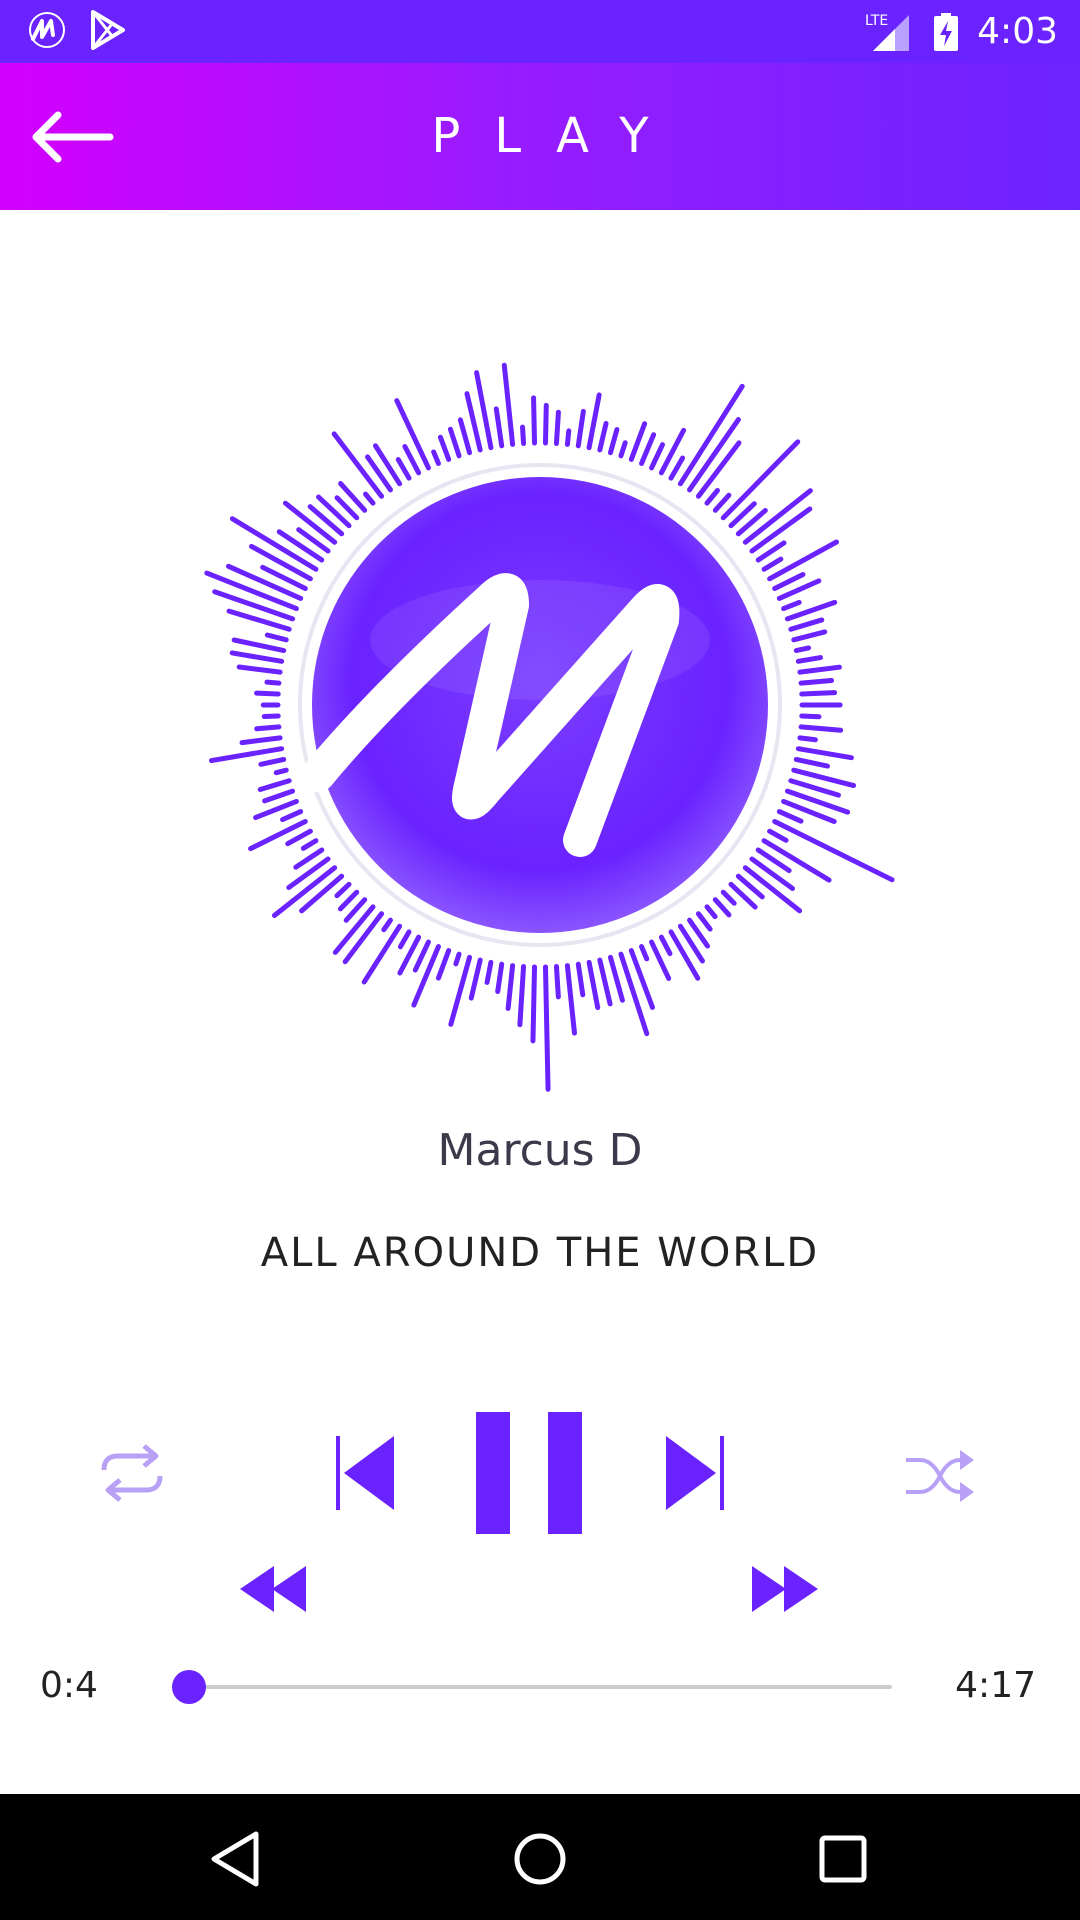 Image resolution: width=1080 pixels, height=1920 pixels. Describe the element at coordinates (532, 1687) in the screenshot. I see `seek-bar` at that location.